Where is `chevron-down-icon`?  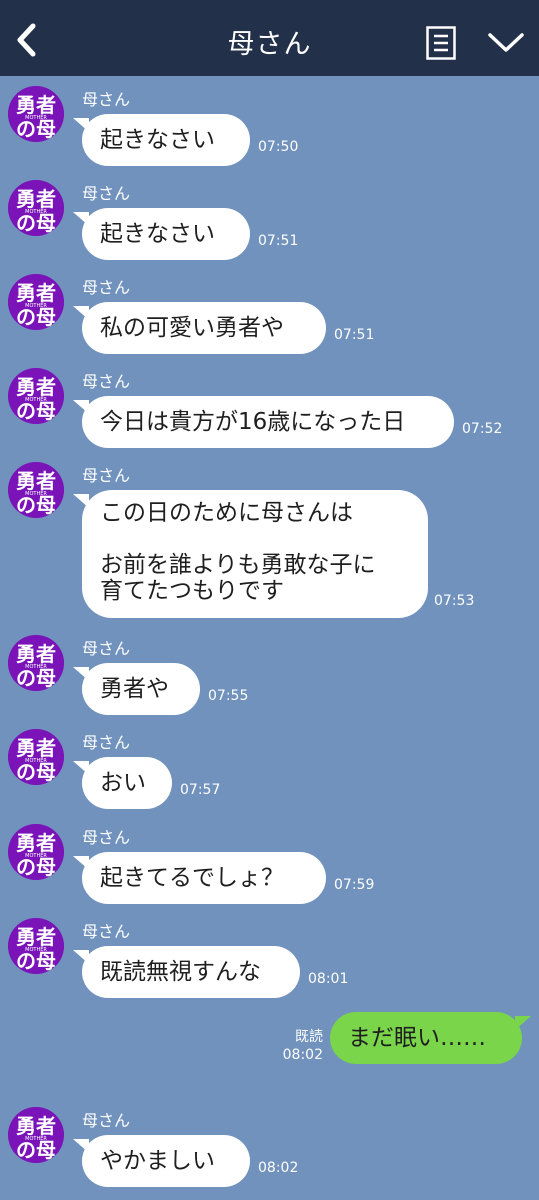 chevron-down-icon is located at coordinates (506, 42).